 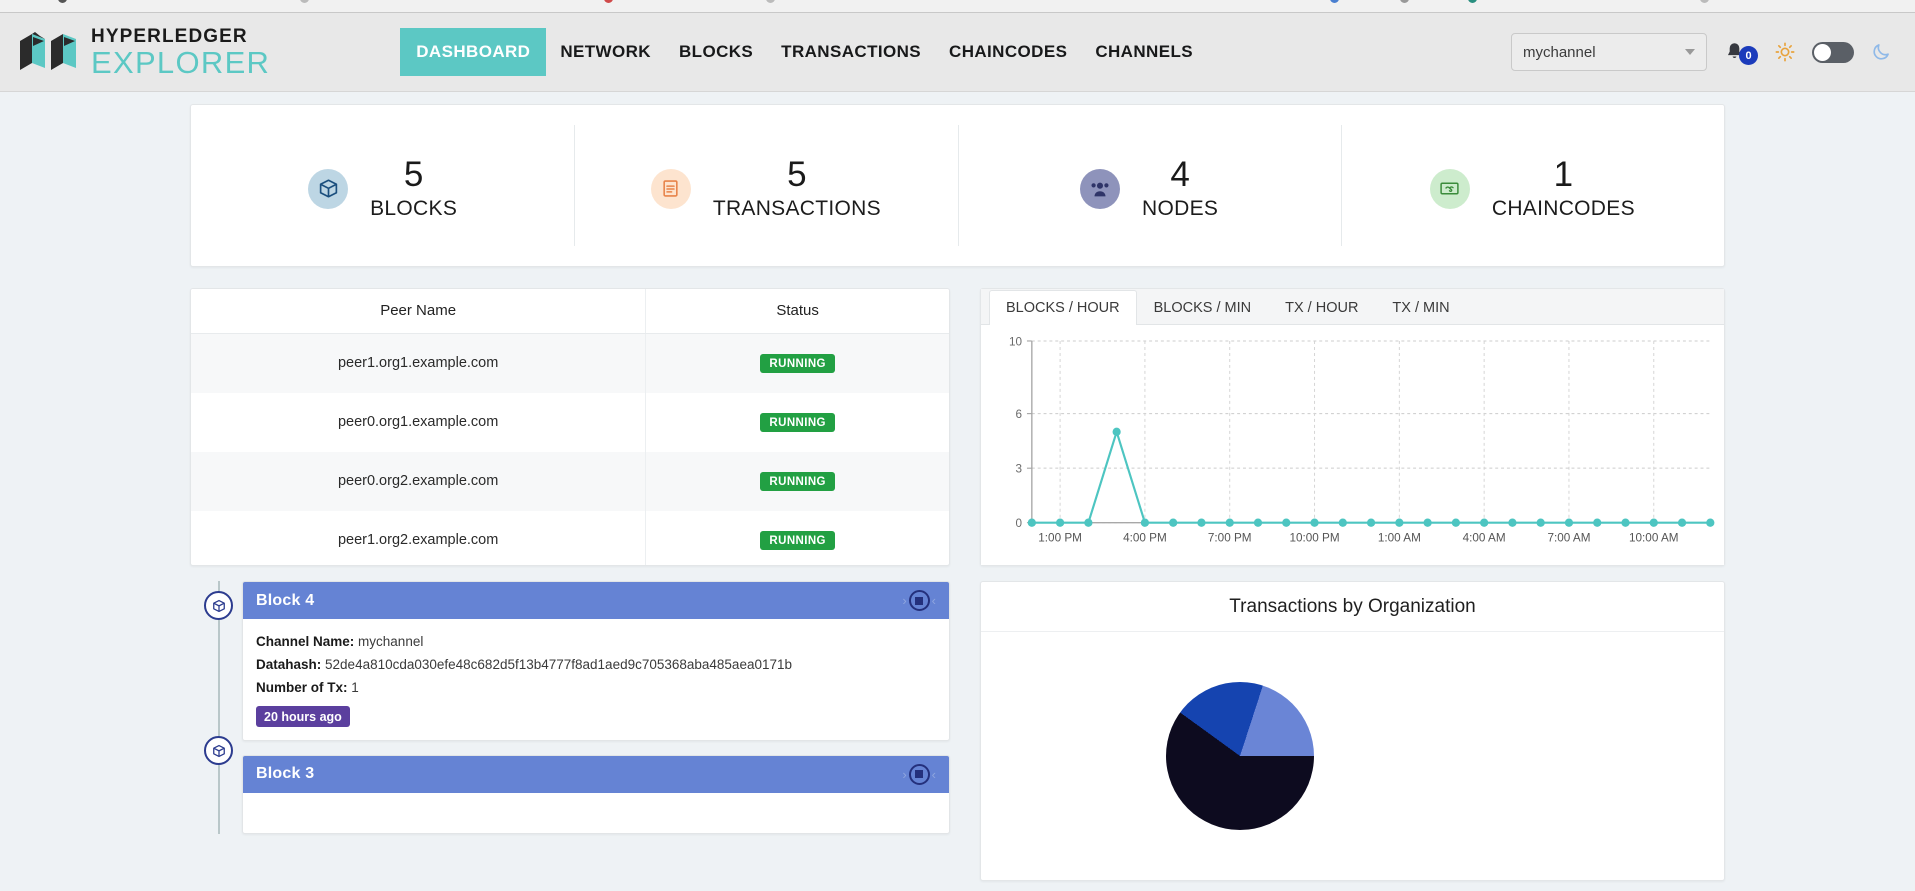 I want to click on metric-blocks-label: BLOCKS, so click(x=414, y=209).